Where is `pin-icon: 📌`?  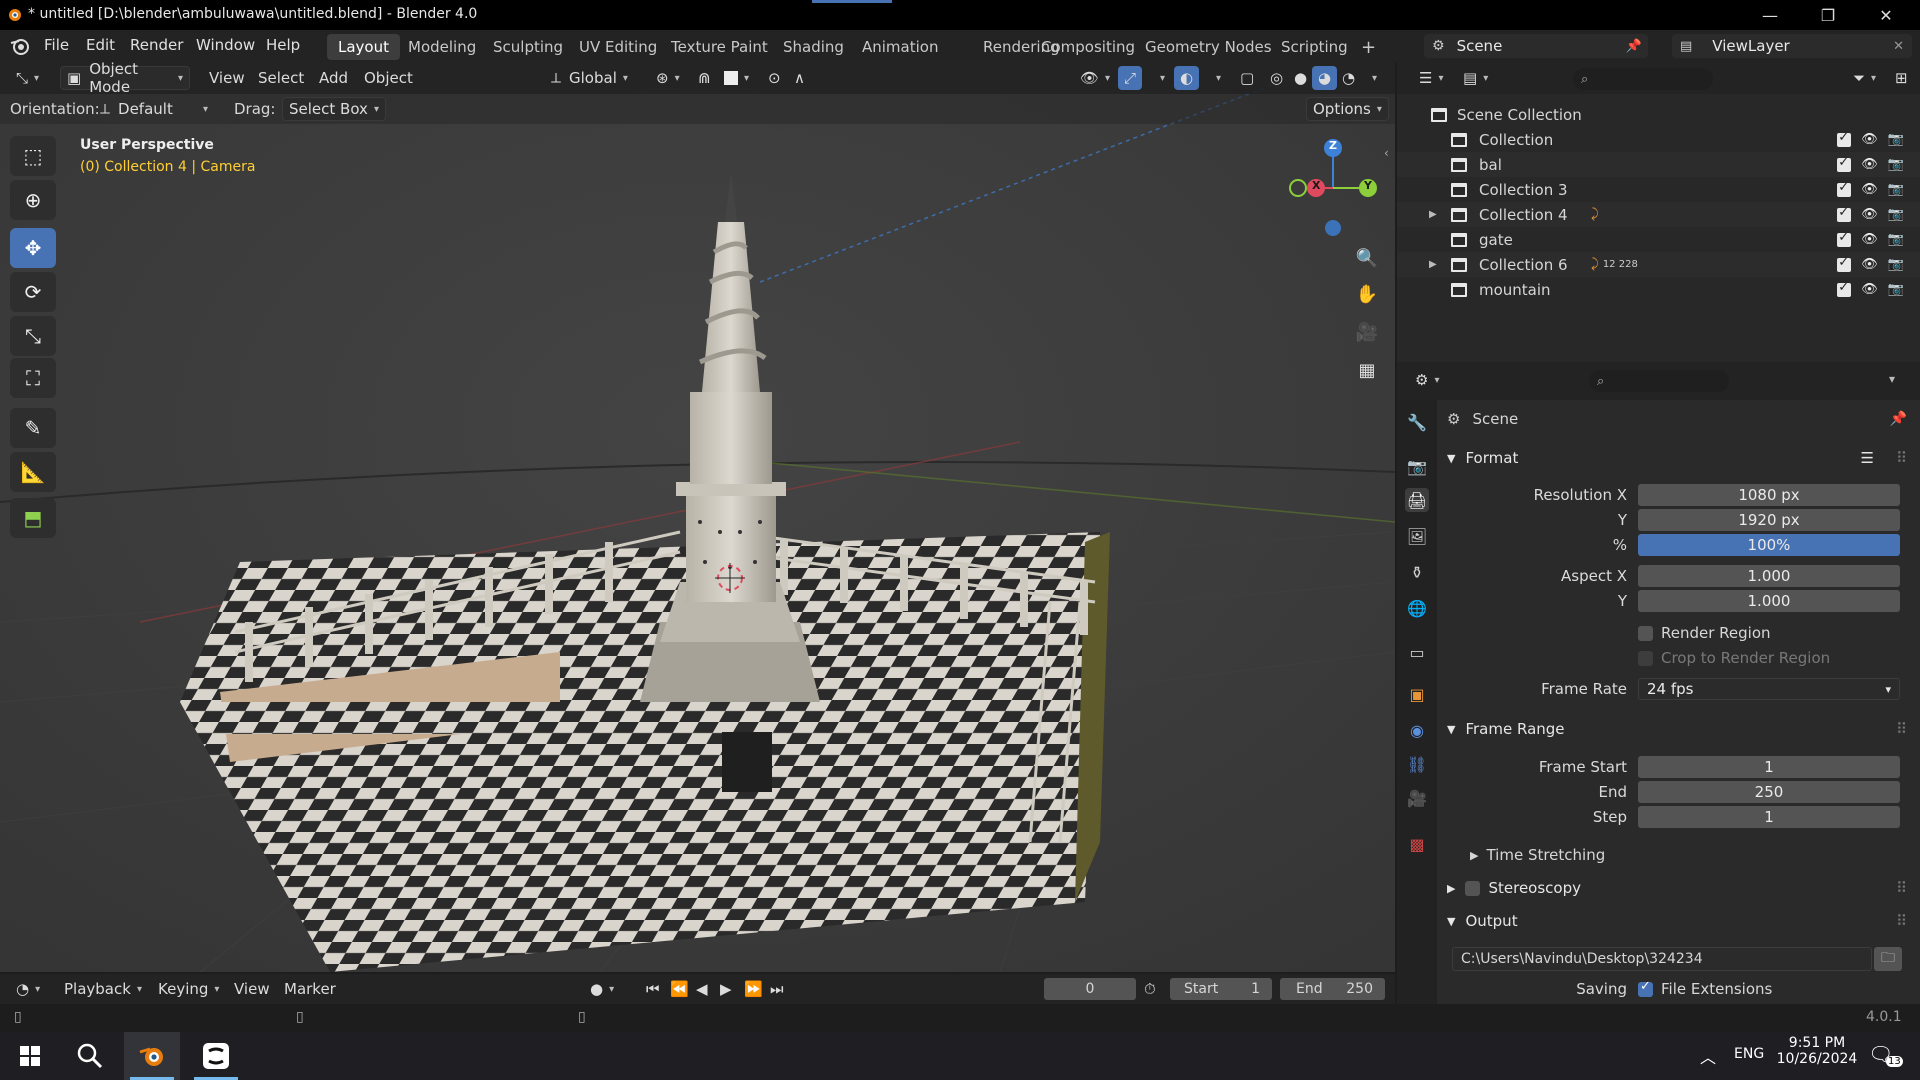
pin-icon: 📌 is located at coordinates (1898, 419).